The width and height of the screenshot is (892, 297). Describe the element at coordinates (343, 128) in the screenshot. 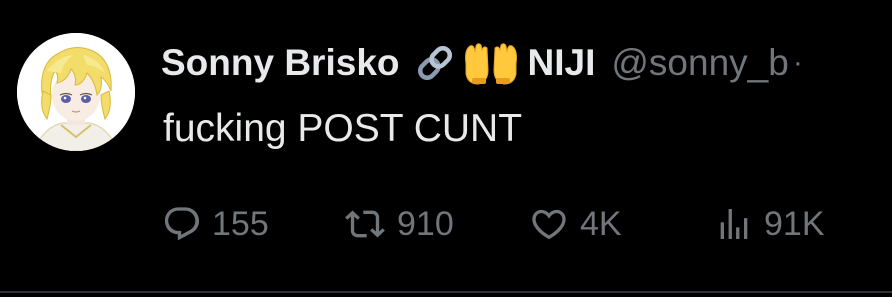

I see `tweet-text: fucking POST CUNT` at that location.